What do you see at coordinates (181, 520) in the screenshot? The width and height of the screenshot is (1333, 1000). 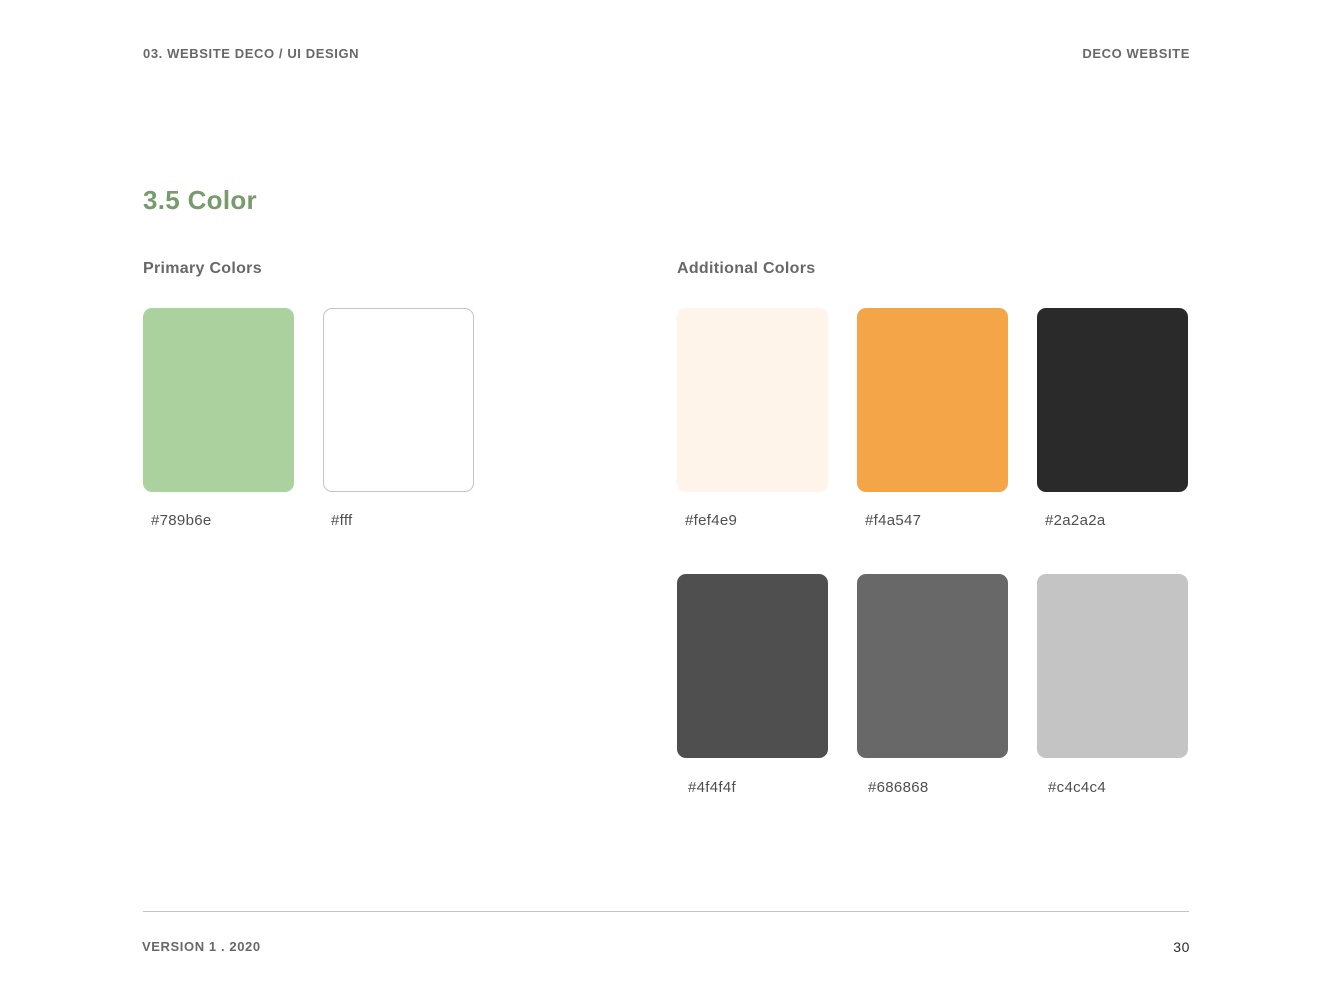 I see `color-swatch-label: #789b6e` at bounding box center [181, 520].